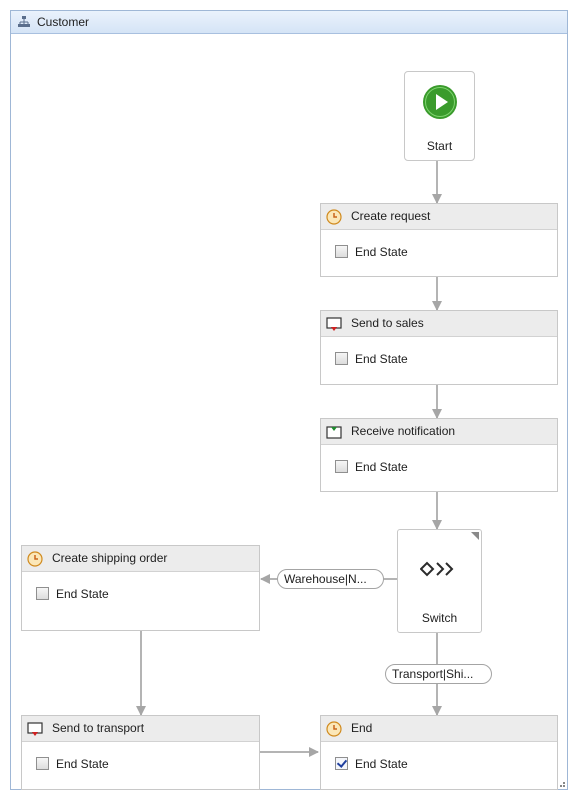  I want to click on state-title: Send to sales, so click(387, 323).